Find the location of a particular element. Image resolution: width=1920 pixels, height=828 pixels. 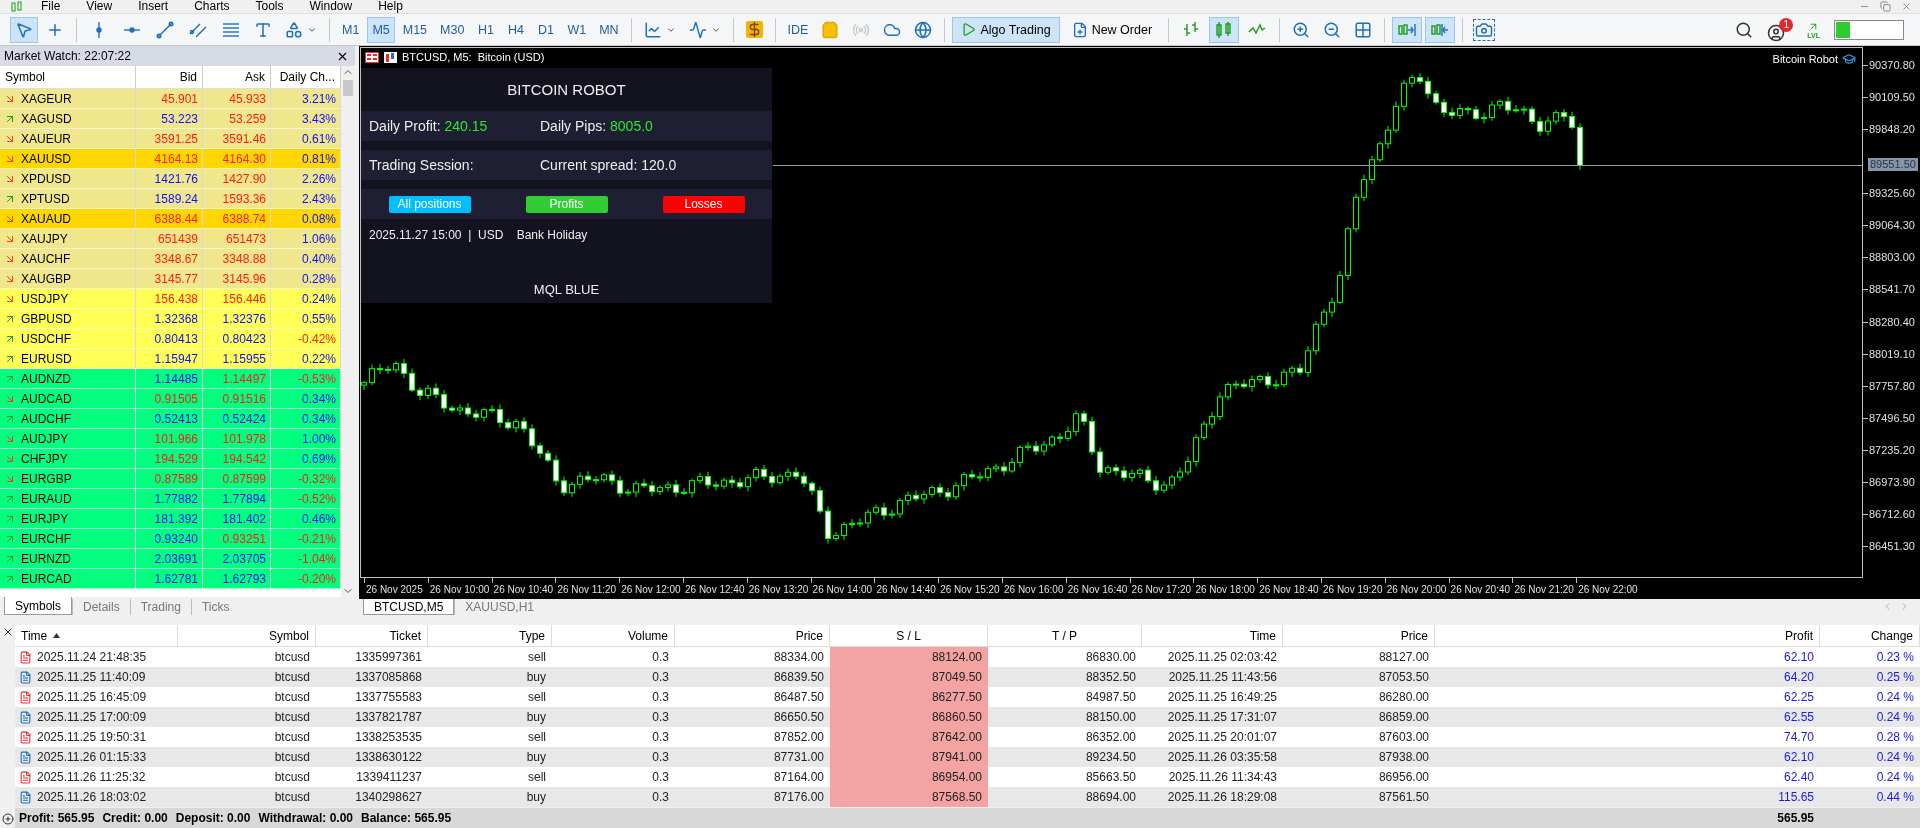

graduation-cap-icon is located at coordinates (1849, 59).